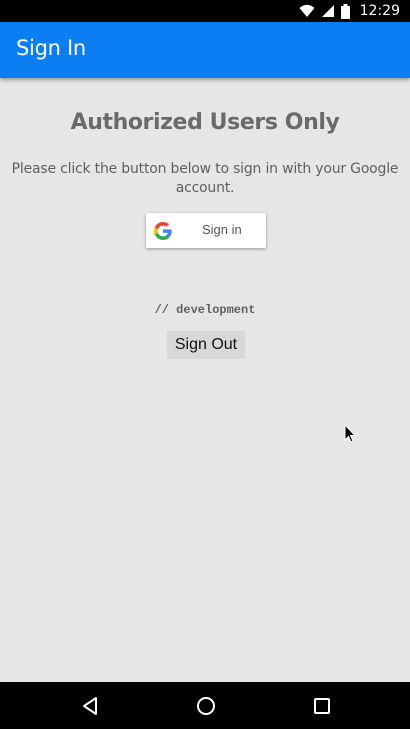  Describe the element at coordinates (327, 11) in the screenshot. I see `signal-icon` at that location.